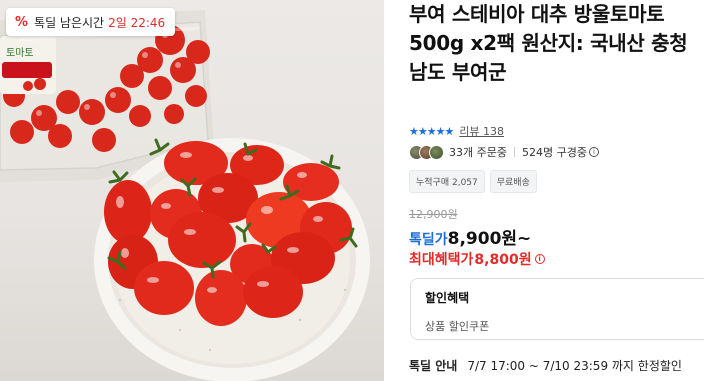 The height and width of the screenshot is (381, 704). I want to click on max-benefit-price: 최대혜택가 8,800원 i, so click(477, 259).